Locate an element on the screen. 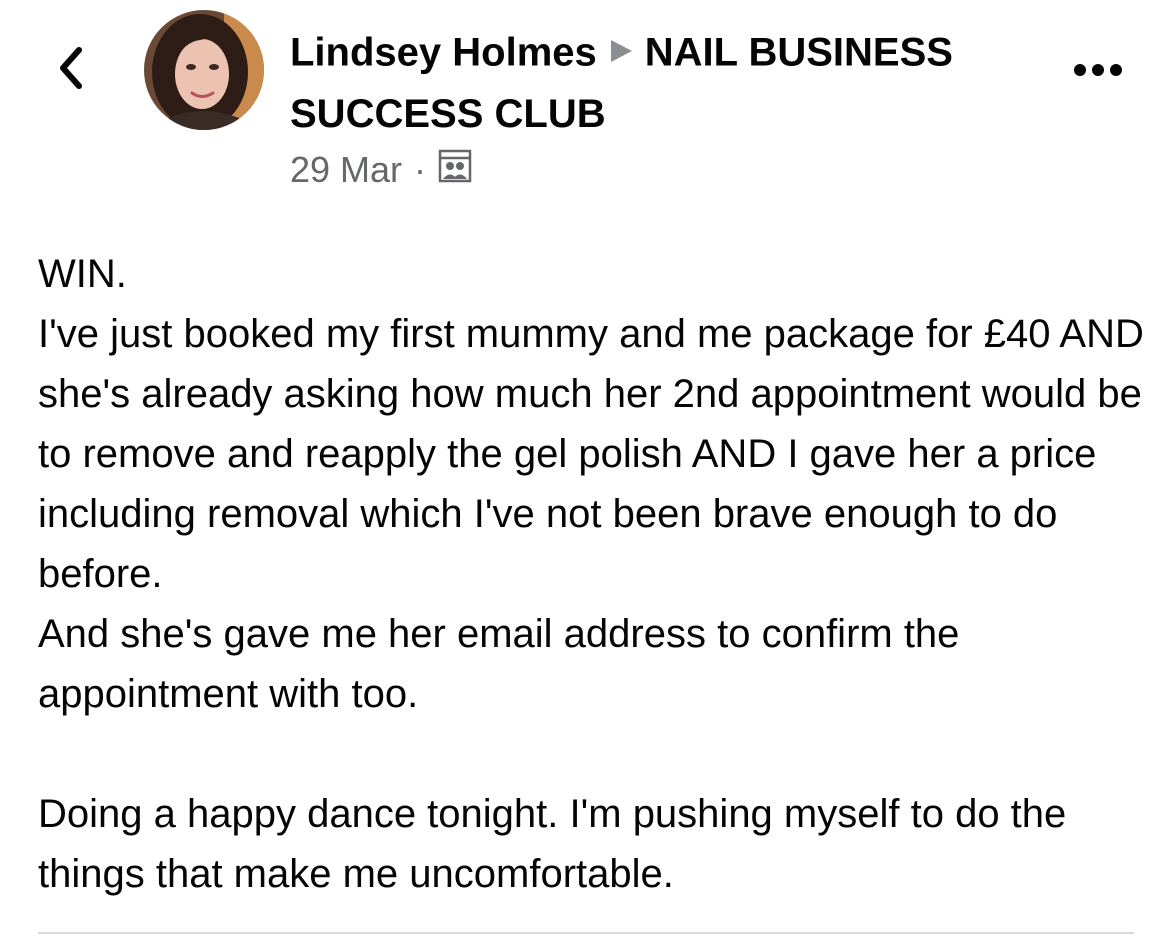  profile-photo is located at coordinates (204, 70).